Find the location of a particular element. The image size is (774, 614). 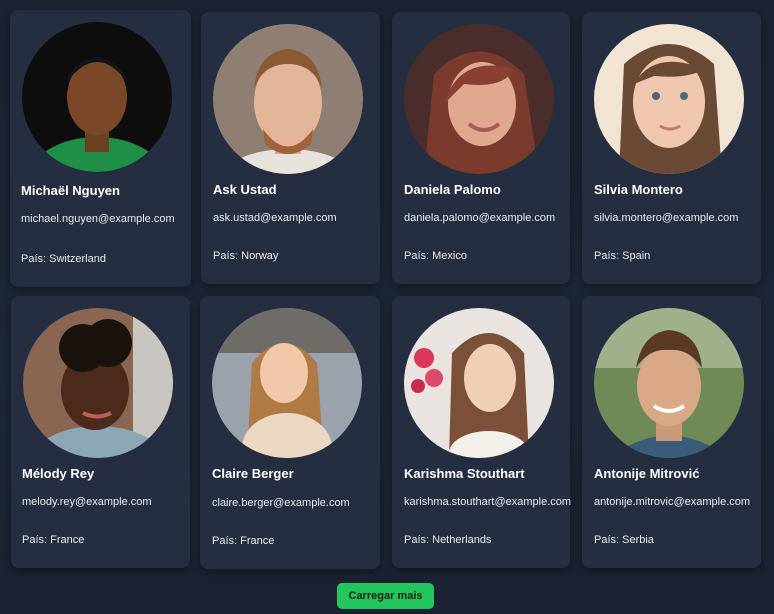

user-email: ask.ustad@example.com is located at coordinates (275, 218).